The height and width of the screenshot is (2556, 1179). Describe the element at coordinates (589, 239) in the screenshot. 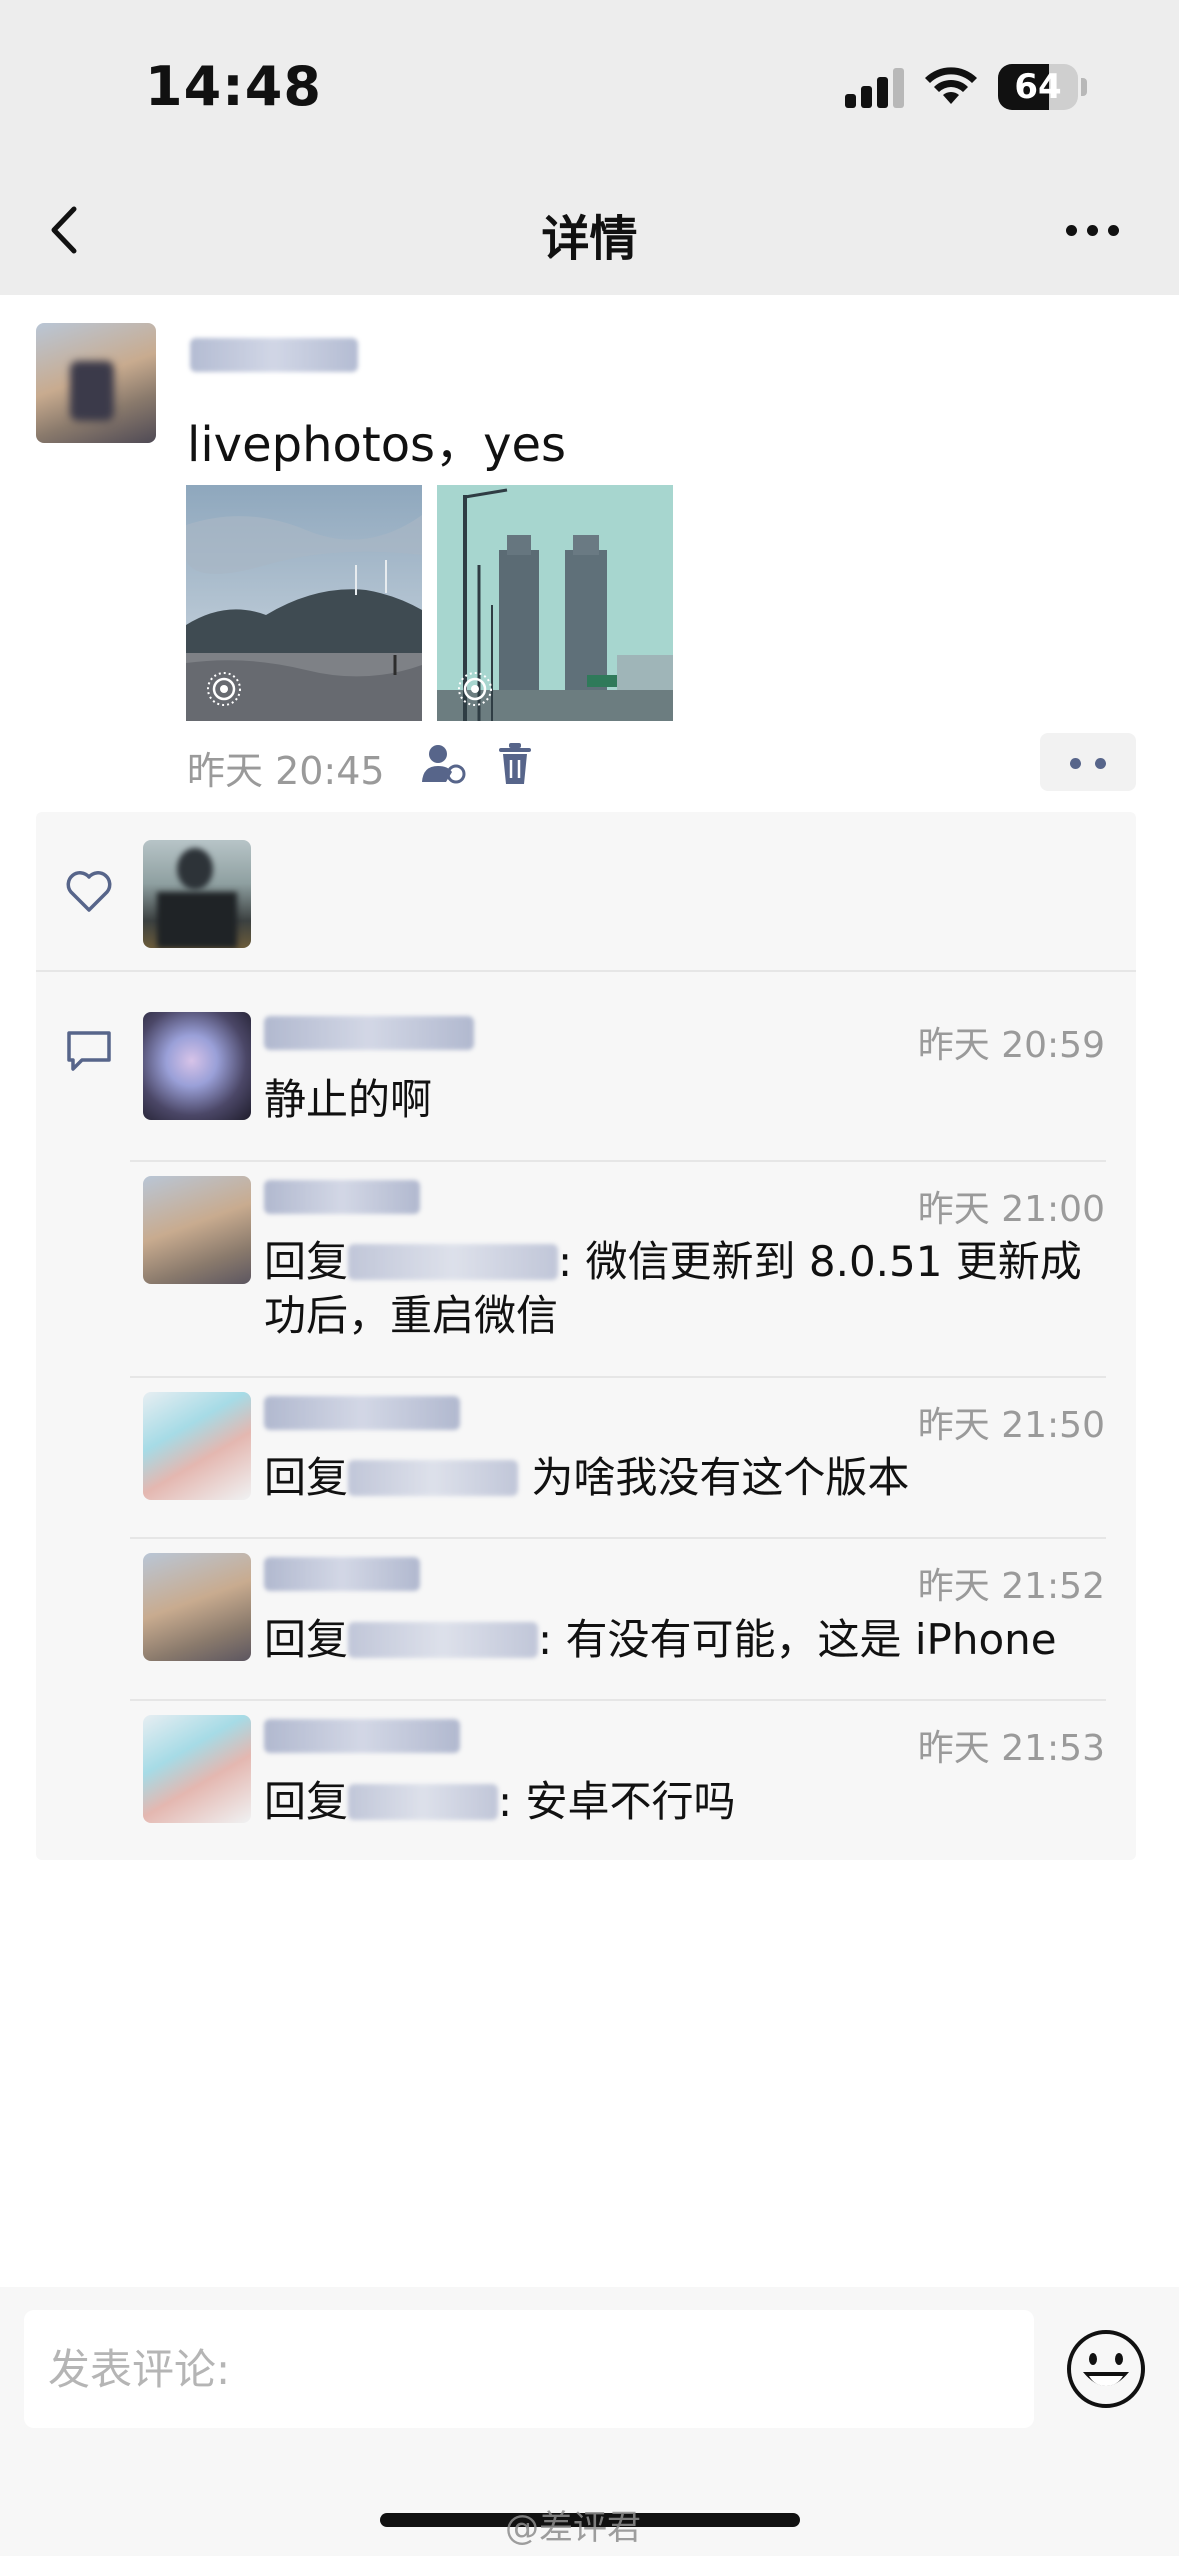

I see `page-title: 详情` at that location.